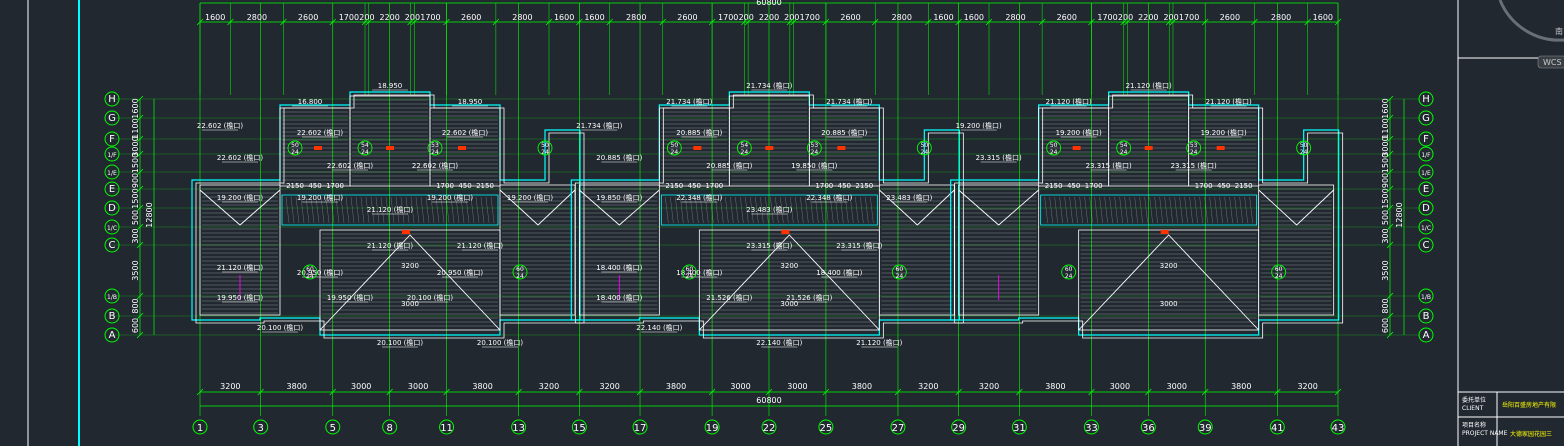 This screenshot has width=1564, height=446. I want to click on left-dim-text: 300, so click(135, 235).